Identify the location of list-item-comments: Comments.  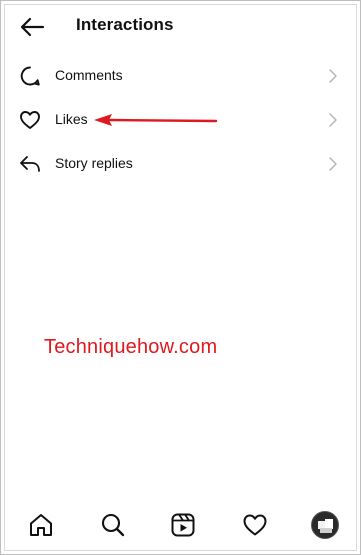
(180, 76).